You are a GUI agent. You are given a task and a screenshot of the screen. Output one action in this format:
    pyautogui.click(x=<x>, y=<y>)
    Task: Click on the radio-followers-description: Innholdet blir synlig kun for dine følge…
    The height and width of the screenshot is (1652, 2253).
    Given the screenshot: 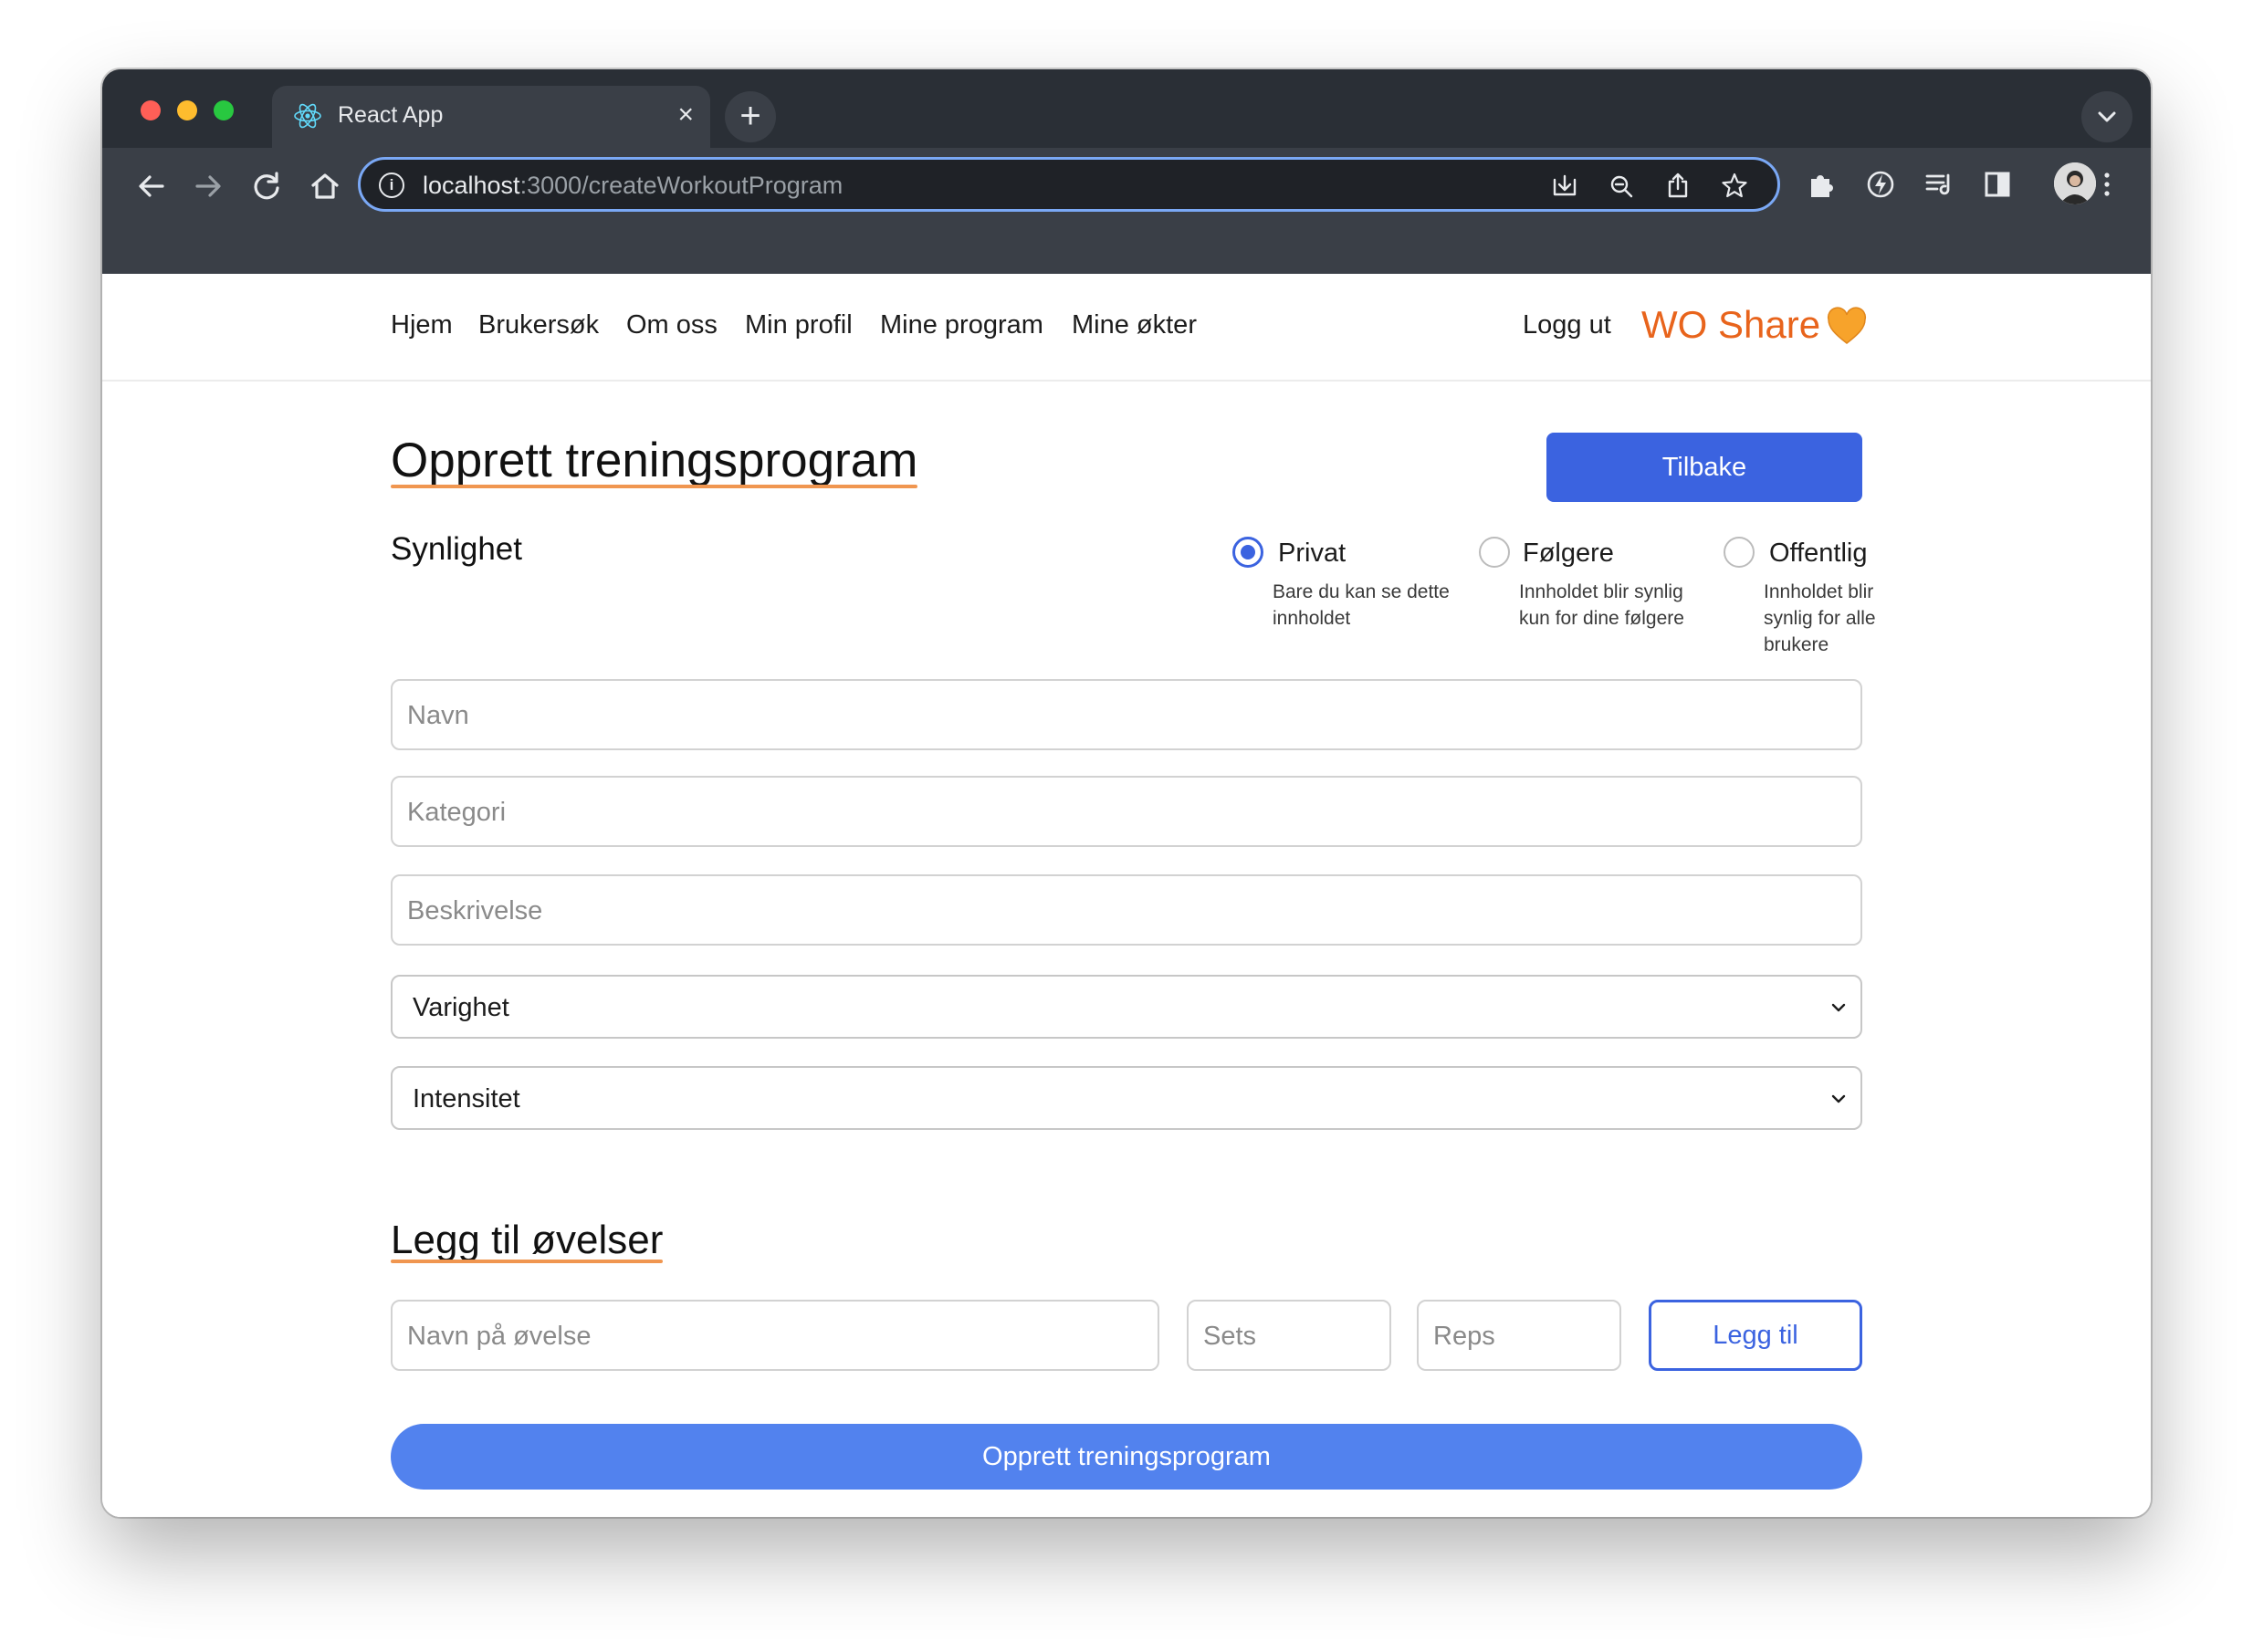 What is the action you would take?
    pyautogui.click(x=1601, y=605)
    